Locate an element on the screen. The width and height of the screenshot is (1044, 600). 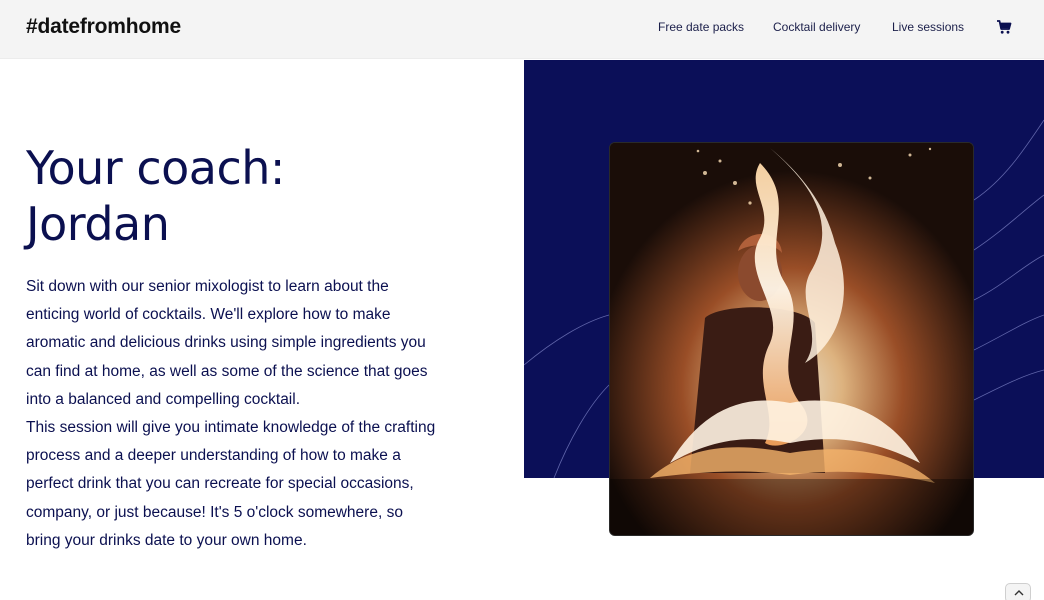
scroll-to-top-button is located at coordinates (1018, 591).